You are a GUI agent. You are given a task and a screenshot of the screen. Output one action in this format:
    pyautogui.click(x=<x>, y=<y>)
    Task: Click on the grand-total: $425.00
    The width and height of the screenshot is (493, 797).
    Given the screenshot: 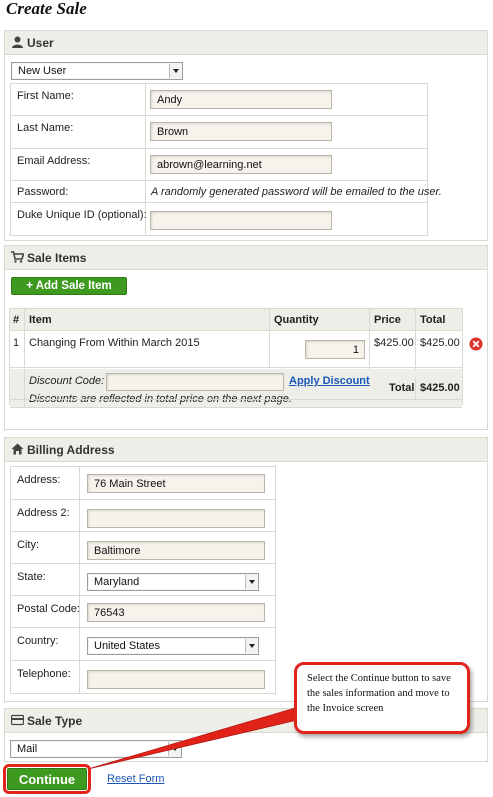 What is the action you would take?
    pyautogui.click(x=440, y=388)
    